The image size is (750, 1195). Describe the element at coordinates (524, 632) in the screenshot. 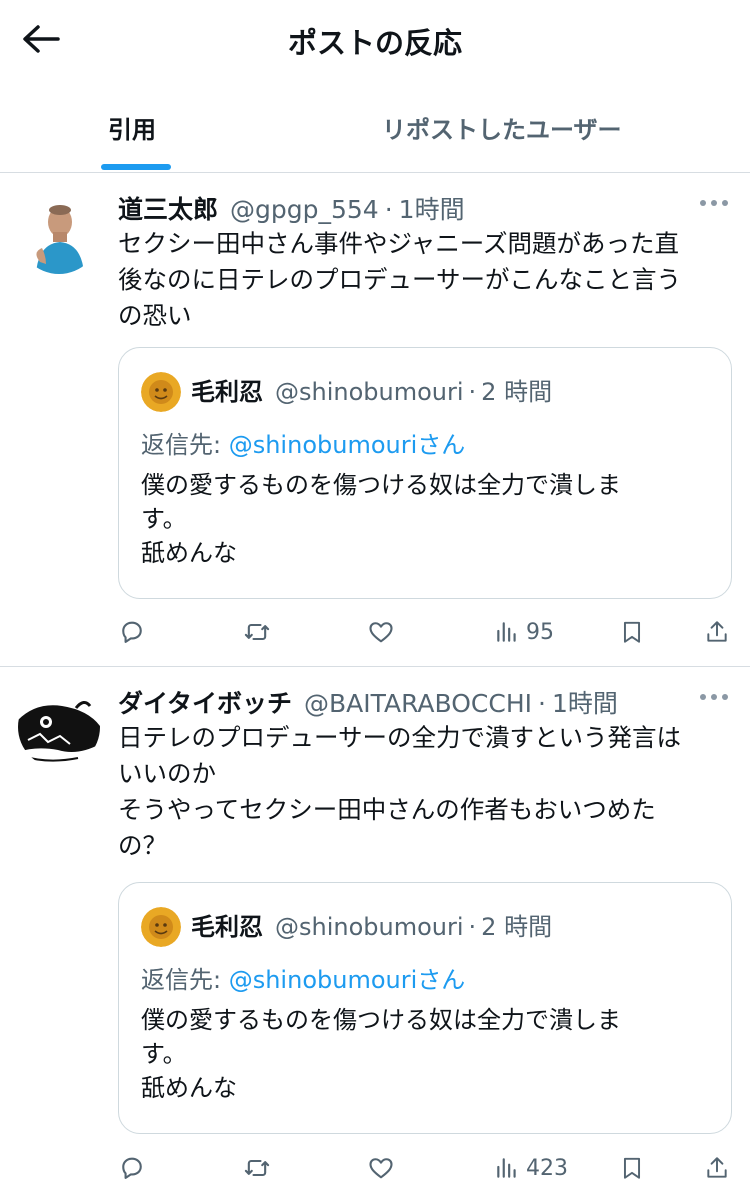

I see `views-button: 95` at that location.